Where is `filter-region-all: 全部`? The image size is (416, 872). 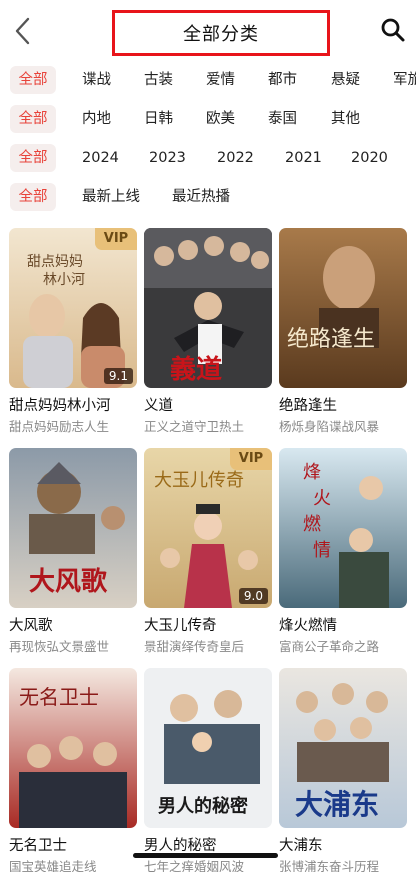
filter-region-all: 全部 is located at coordinates (33, 119).